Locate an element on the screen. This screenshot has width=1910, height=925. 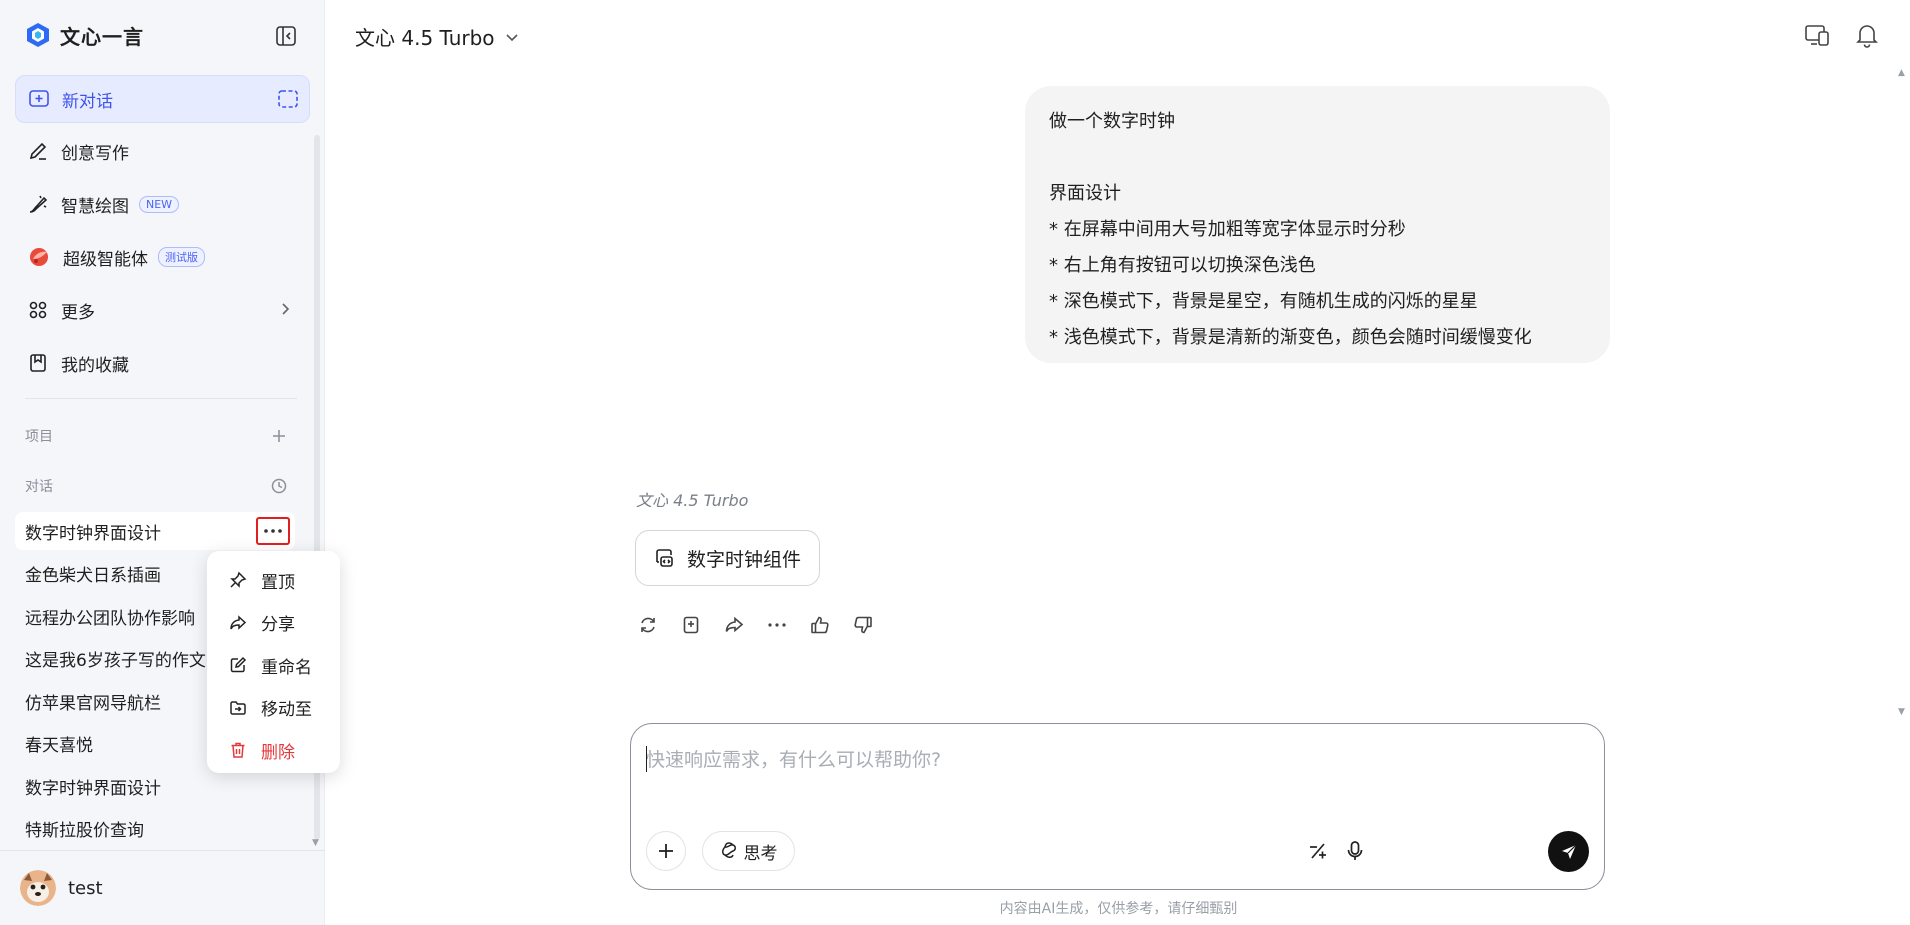
conversation-title: 金色柴犬日系插画 is located at coordinates (93, 575).